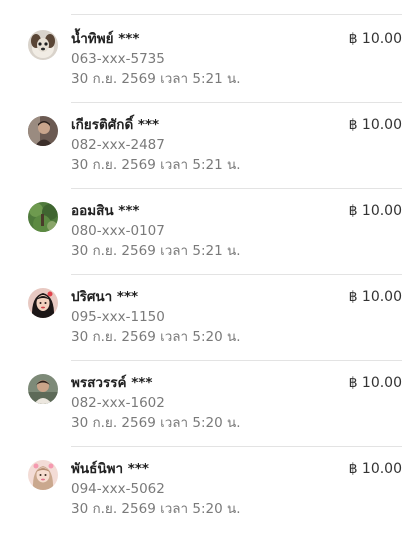 This screenshot has width=419, height=546. Describe the element at coordinates (105, 39) in the screenshot. I see `customer-name: น้ำทิพย์ ***` at that location.